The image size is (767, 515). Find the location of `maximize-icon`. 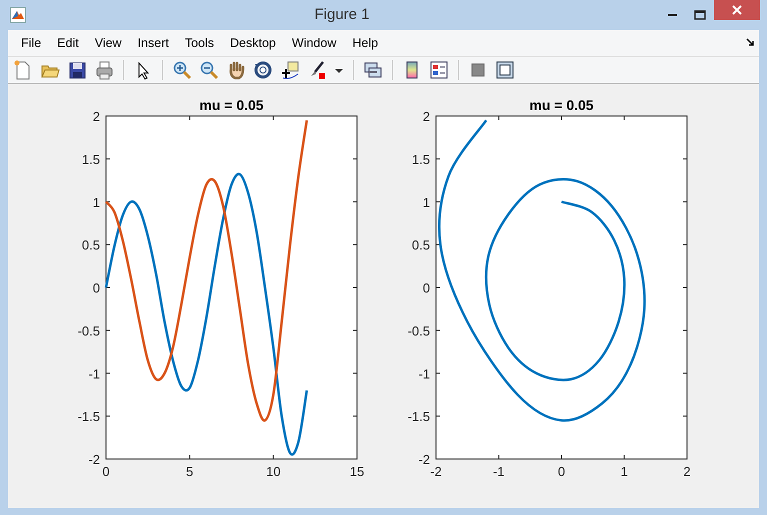

maximize-icon is located at coordinates (700, 15).